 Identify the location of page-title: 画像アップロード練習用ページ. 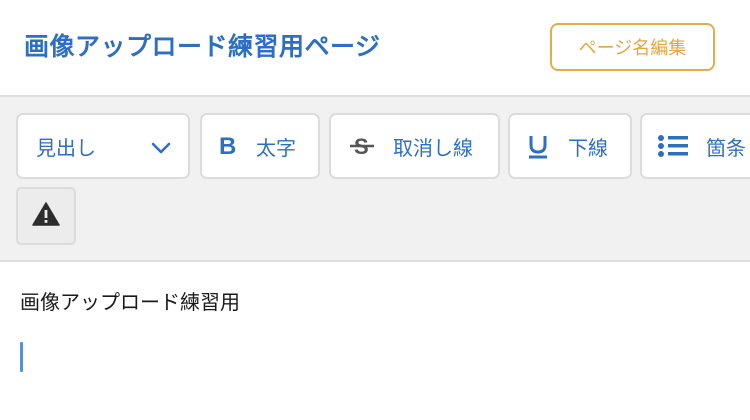
(202, 46).